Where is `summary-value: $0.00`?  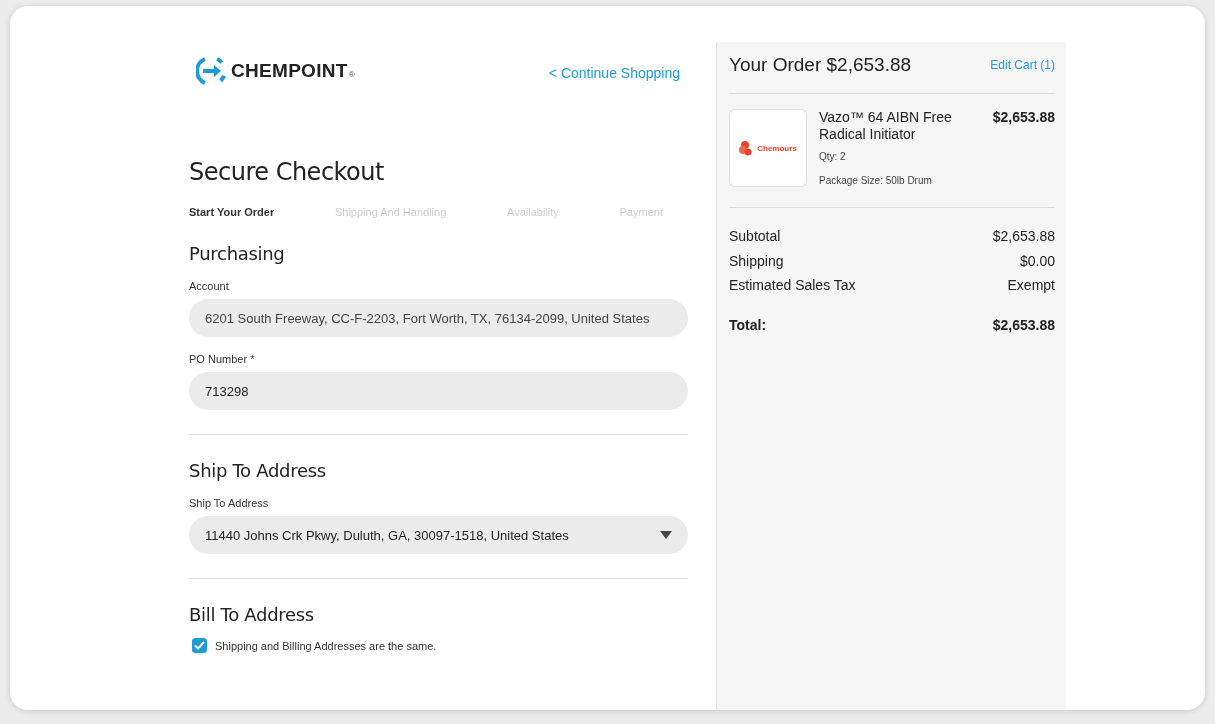 summary-value: $0.00 is located at coordinates (1037, 261).